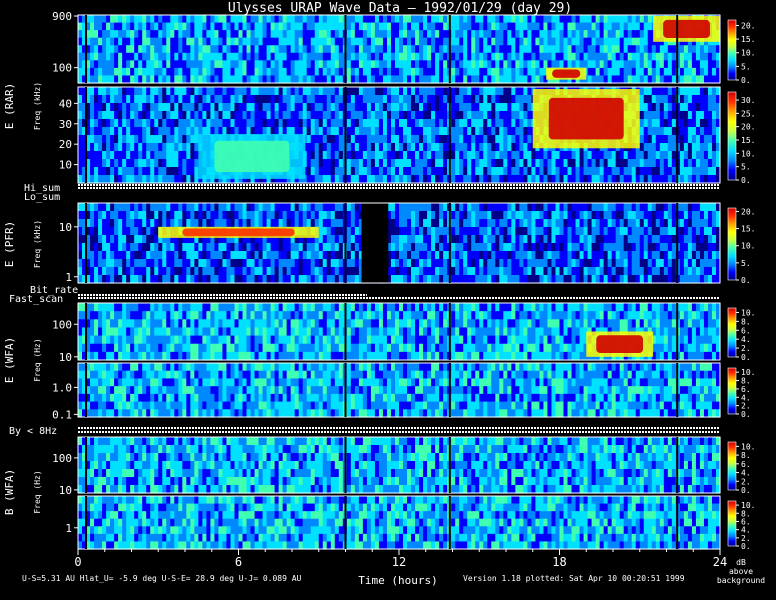 The height and width of the screenshot is (600, 776). What do you see at coordinates (390, 135) in the screenshot?
I see `panel-rar_low: 10203040` at bounding box center [390, 135].